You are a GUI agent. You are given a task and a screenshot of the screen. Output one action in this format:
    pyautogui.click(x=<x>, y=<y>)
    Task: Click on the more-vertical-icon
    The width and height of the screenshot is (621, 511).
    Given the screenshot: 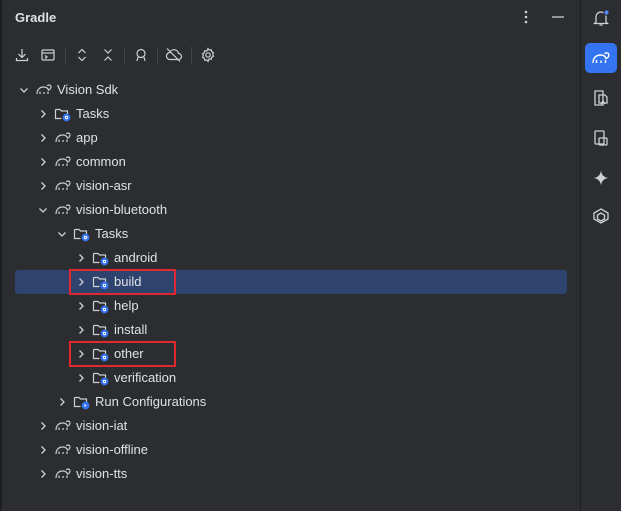 What is the action you would take?
    pyautogui.click(x=526, y=17)
    